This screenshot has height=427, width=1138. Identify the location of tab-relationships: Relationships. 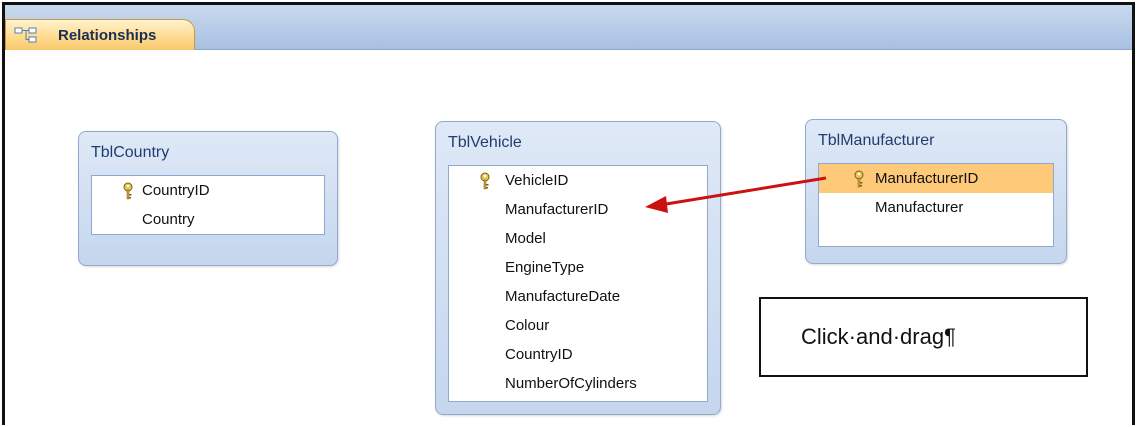
(100, 34).